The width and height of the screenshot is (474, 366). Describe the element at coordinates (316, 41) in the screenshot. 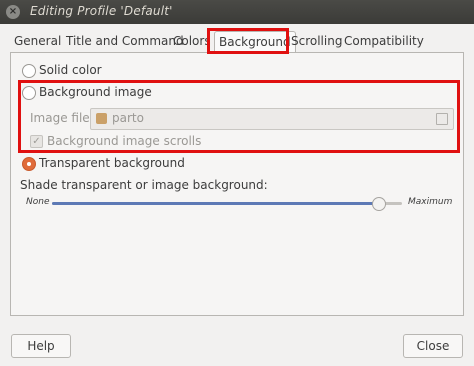

I see `tab-scrolling: Scrolling` at that location.